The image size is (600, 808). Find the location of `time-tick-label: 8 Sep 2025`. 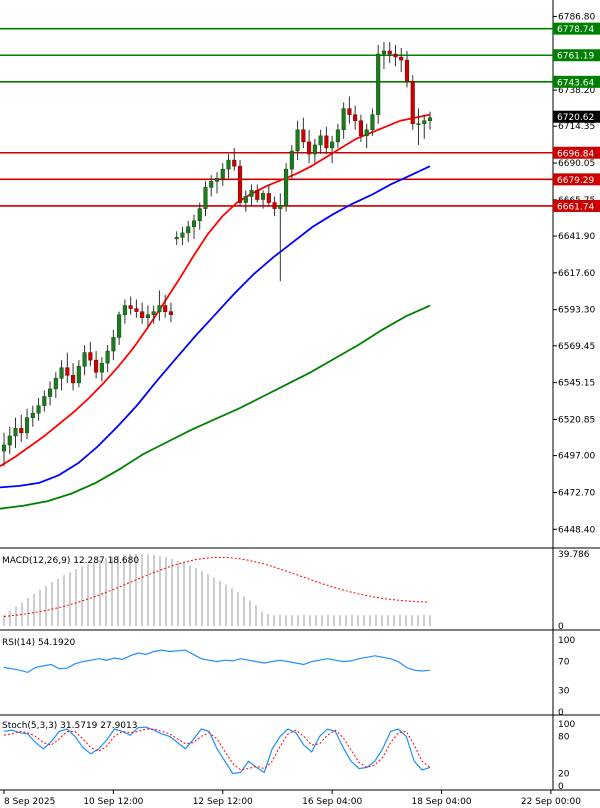

time-tick-label: 8 Sep 2025 is located at coordinates (29, 802).